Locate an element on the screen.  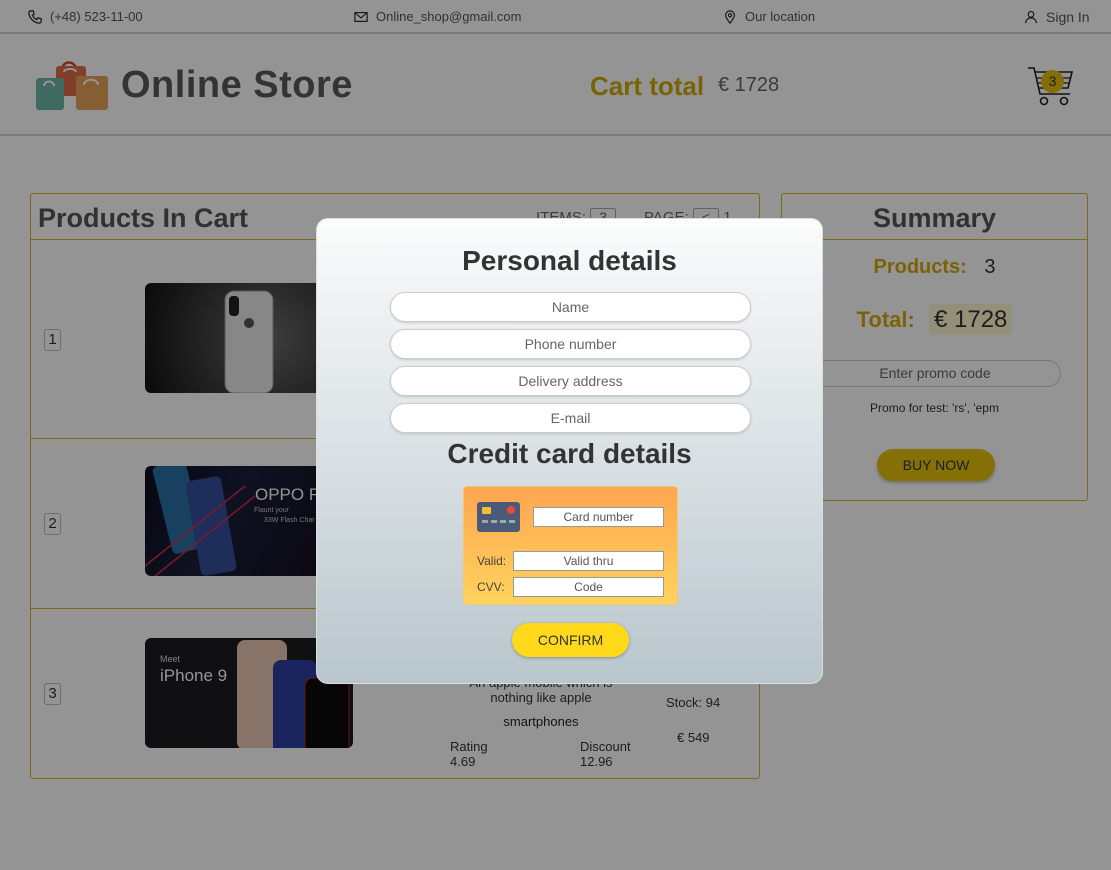
credit-card-icon is located at coordinates (498, 517).